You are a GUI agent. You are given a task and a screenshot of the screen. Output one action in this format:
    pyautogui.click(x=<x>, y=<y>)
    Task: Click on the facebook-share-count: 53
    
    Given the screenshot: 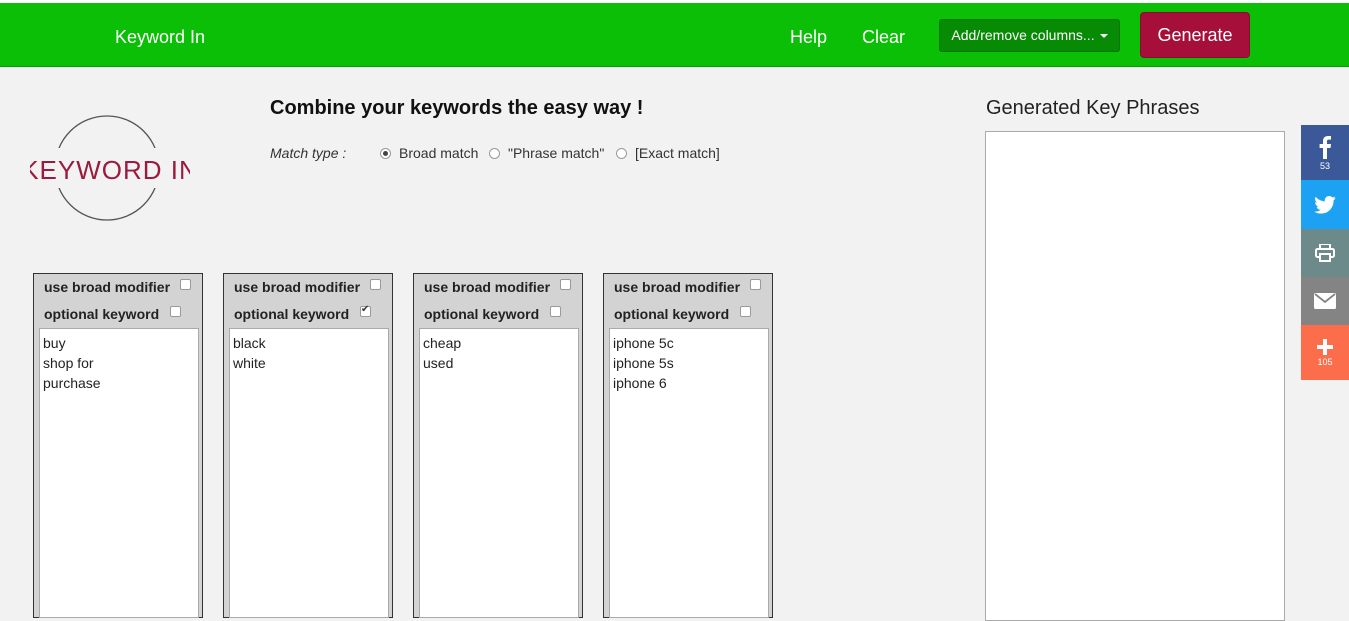 What is the action you would take?
    pyautogui.click(x=1324, y=165)
    